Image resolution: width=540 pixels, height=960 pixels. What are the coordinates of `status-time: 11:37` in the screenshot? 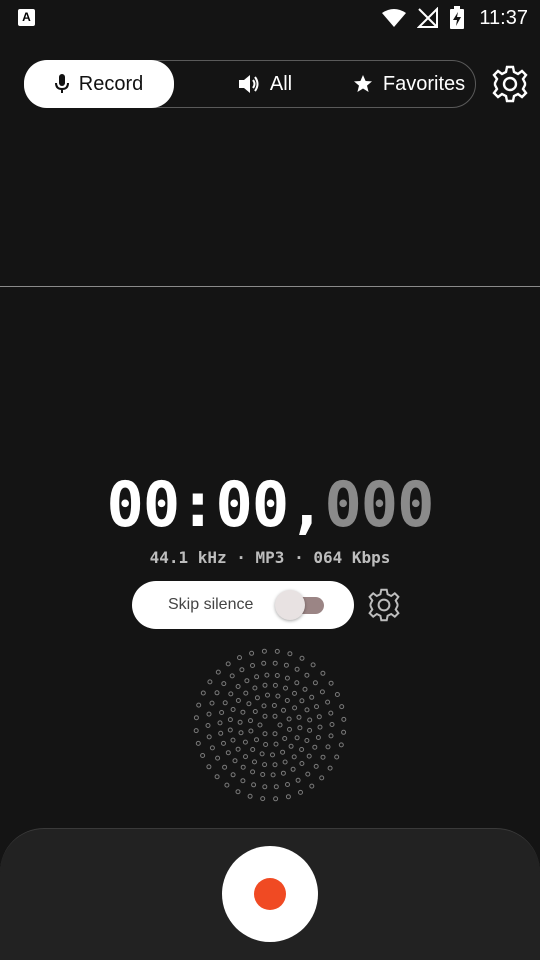 It's located at (503, 17).